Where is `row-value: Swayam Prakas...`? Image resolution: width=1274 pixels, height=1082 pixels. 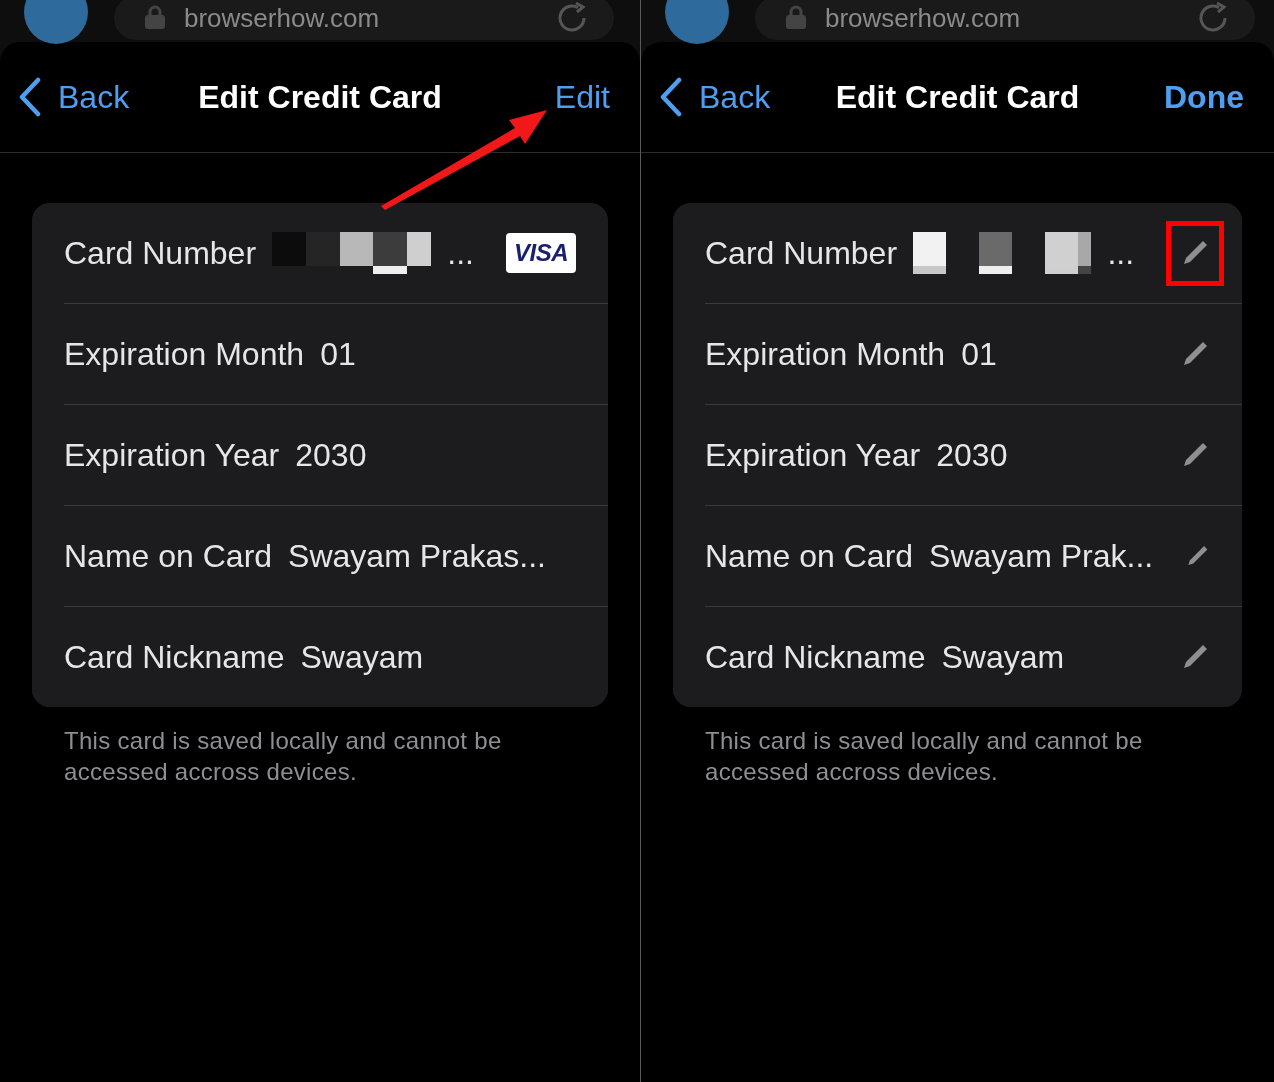
row-value: Swayam Prakas... is located at coordinates (417, 556).